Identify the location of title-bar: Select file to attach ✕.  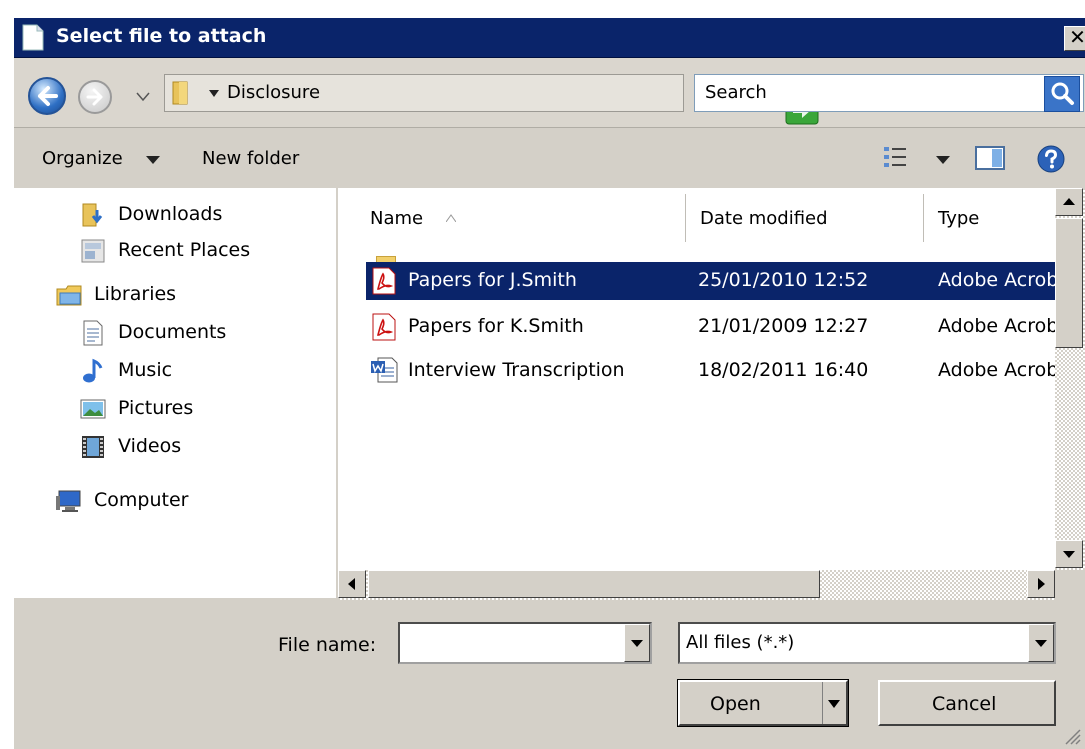
(549, 38).